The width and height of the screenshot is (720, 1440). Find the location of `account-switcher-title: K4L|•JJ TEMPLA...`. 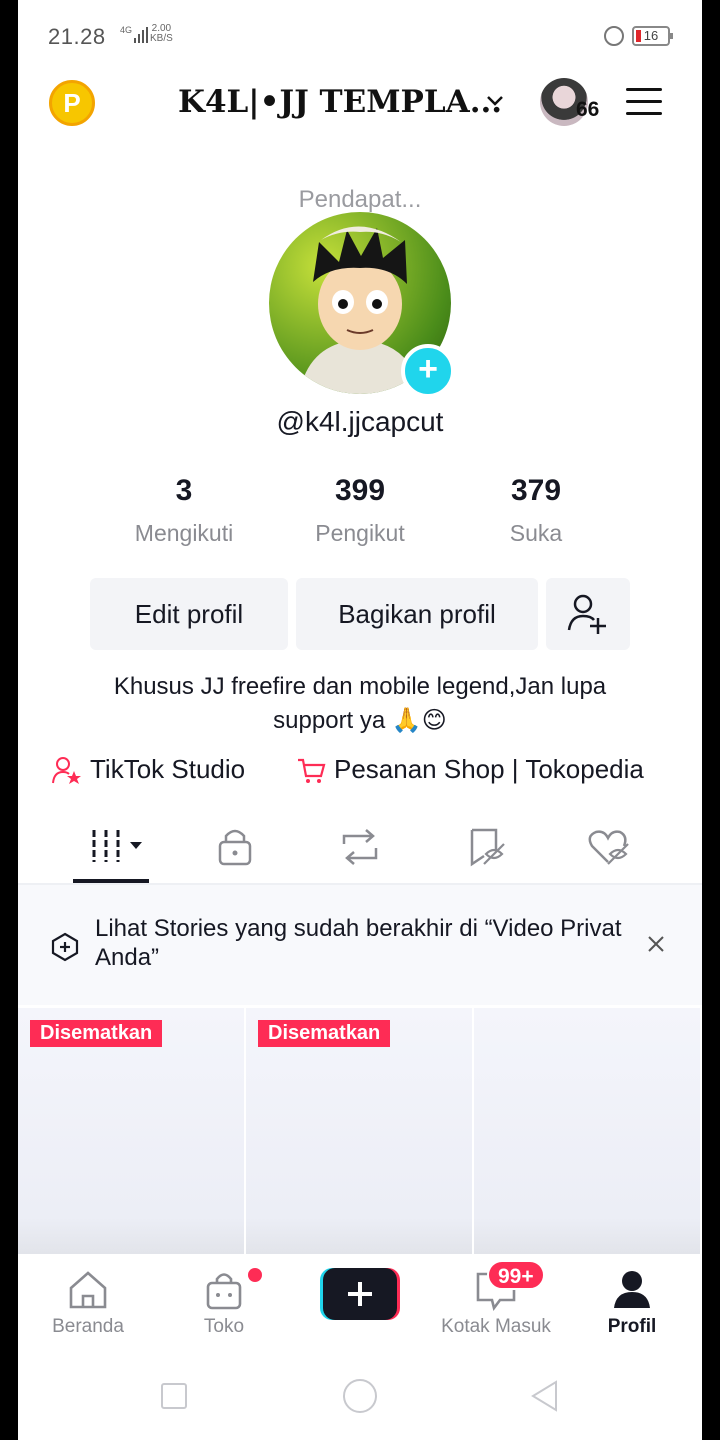

account-switcher-title: K4L|•JJ TEMPLA... is located at coordinates (340, 102).